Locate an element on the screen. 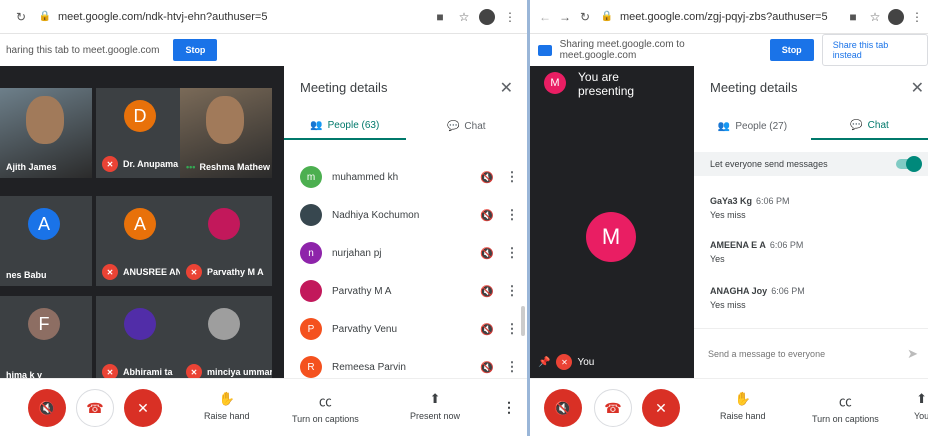 Image resolution: width=928 pixels, height=436 pixels. participant-row: Nadhiya Kochumon 🔇 ⋮ is located at coordinates (405, 215).